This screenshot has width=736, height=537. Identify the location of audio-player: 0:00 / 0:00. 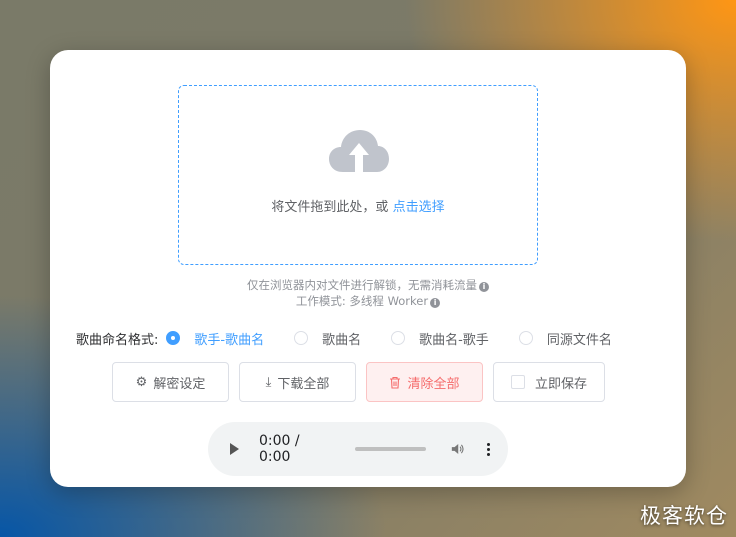
(358, 449).